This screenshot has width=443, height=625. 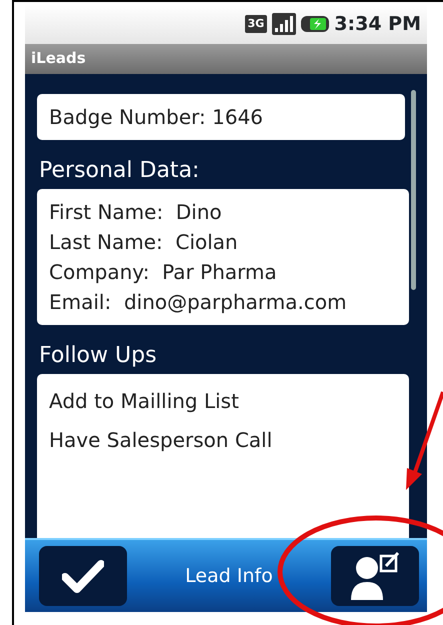 What do you see at coordinates (119, 171) in the screenshot?
I see `section-heading: Personal Data:` at bounding box center [119, 171].